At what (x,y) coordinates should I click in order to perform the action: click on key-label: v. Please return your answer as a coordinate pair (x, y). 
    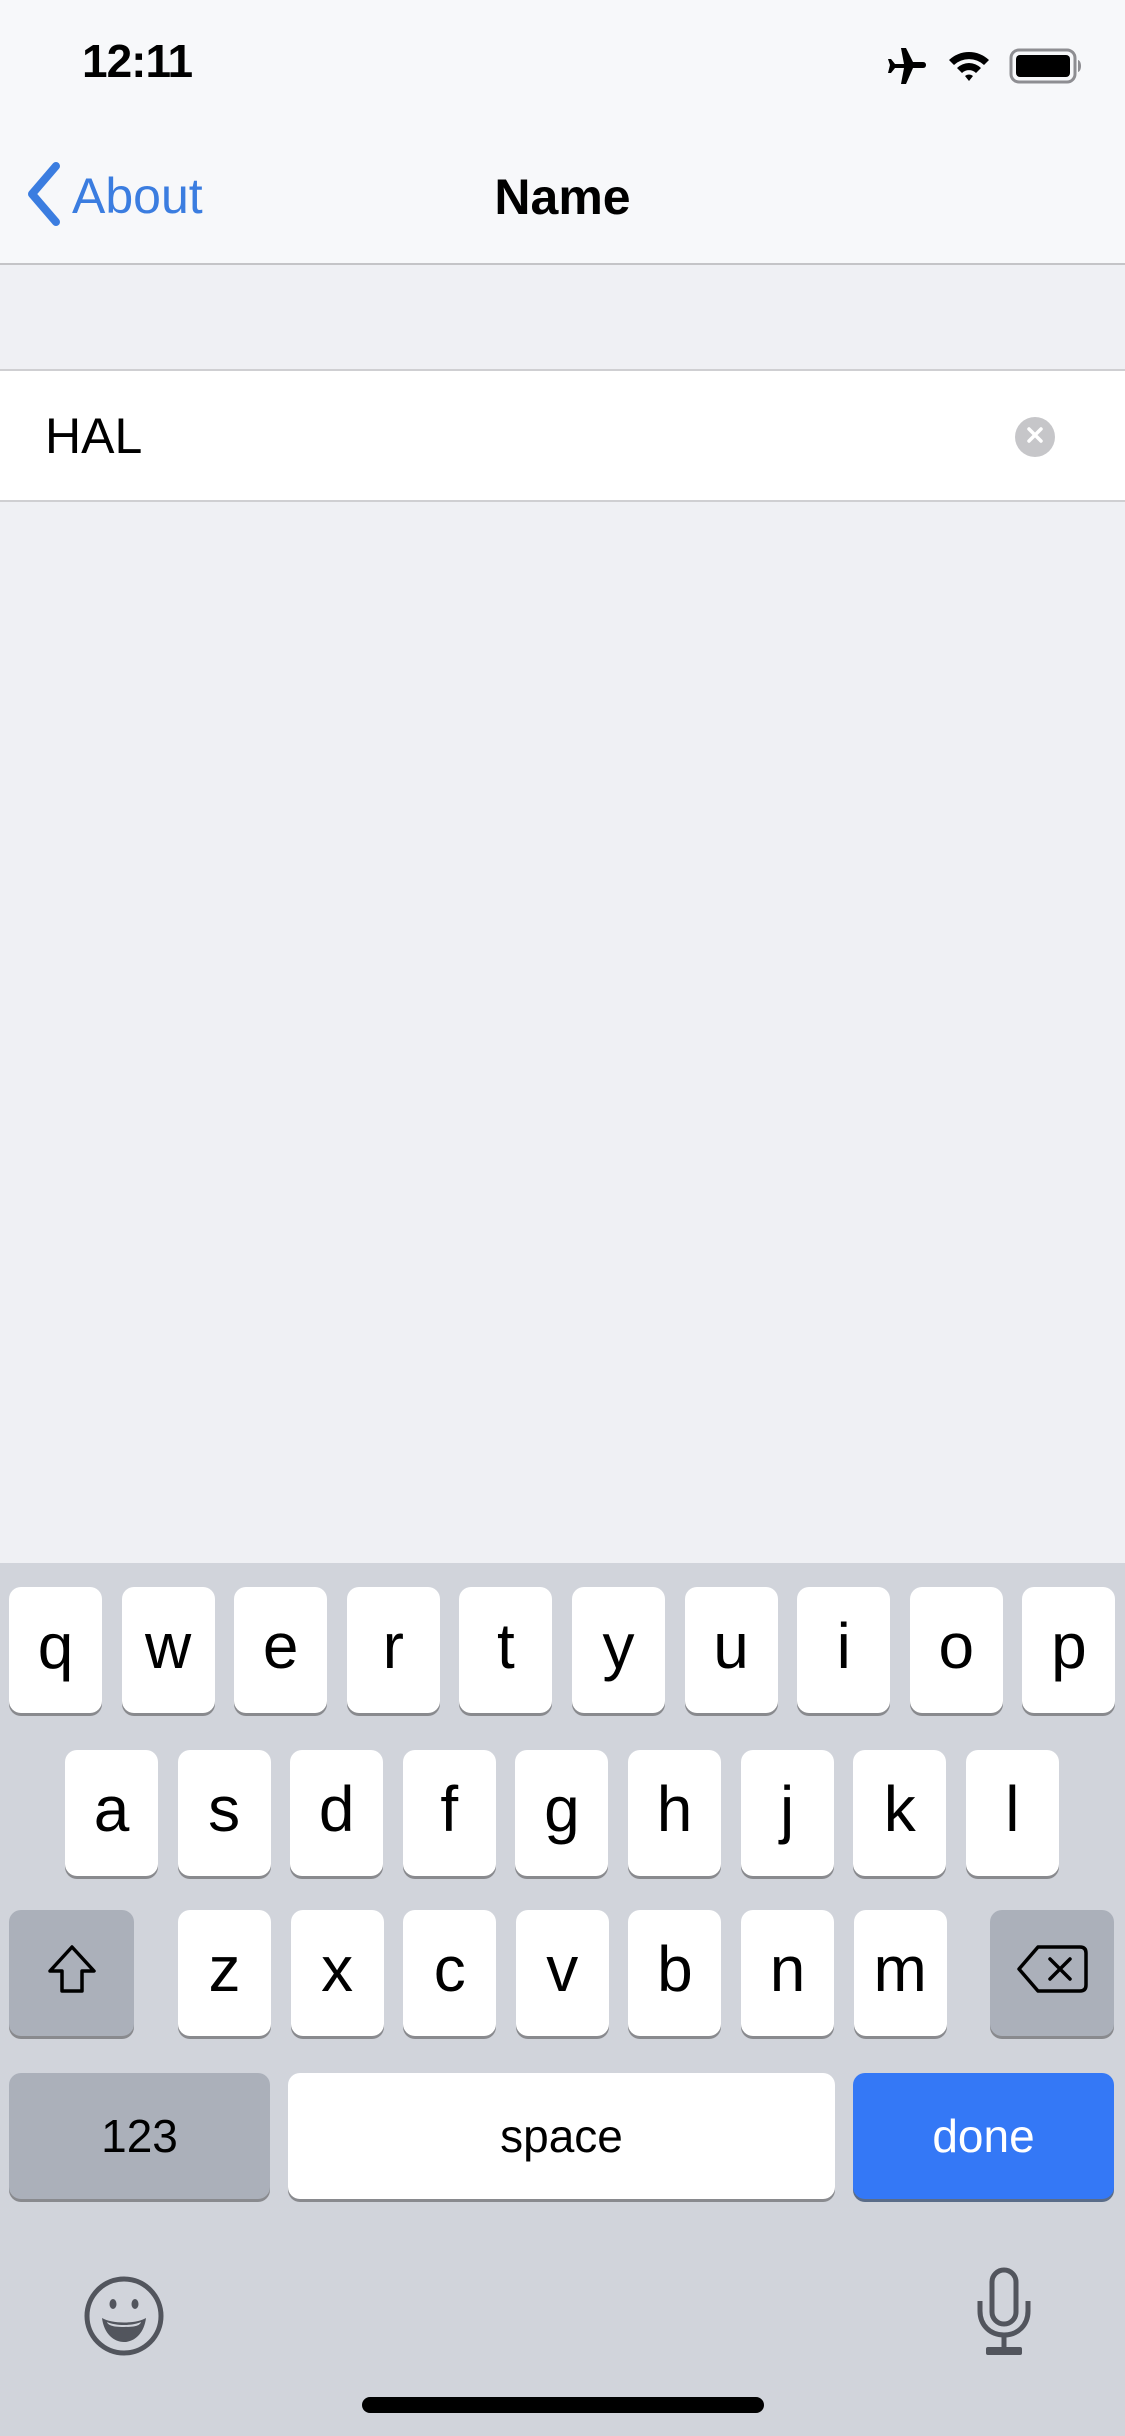
    Looking at the image, I should click on (562, 1969).